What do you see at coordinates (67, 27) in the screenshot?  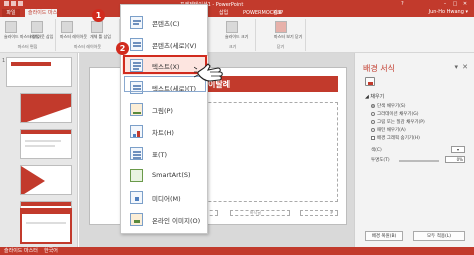 I see `master-layout-icon` at bounding box center [67, 27].